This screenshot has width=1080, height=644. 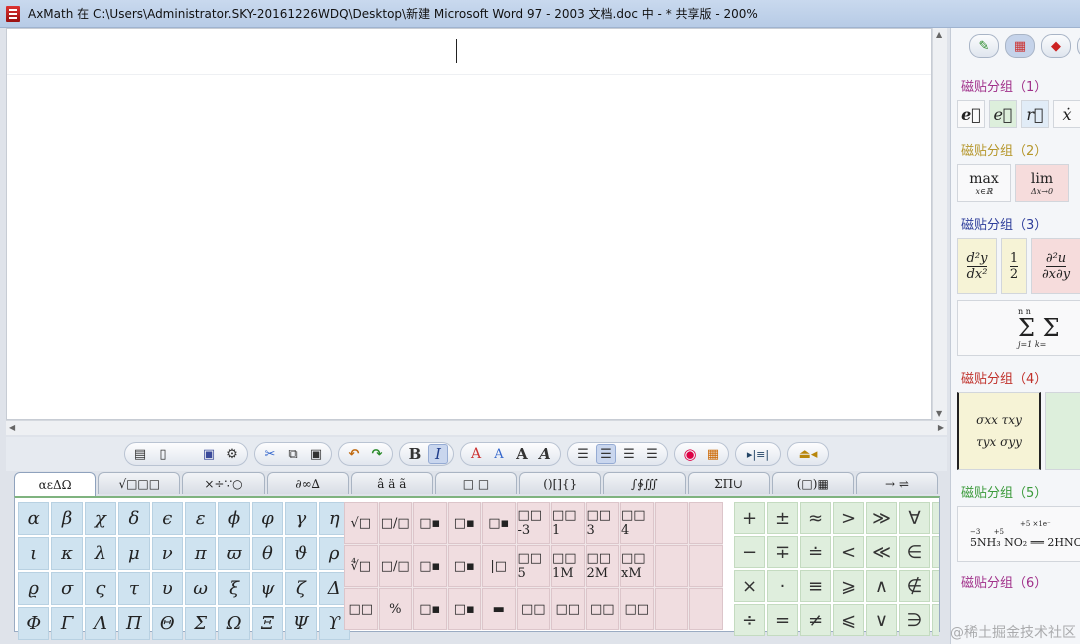 I want to click on greek-symbol-button: ω, so click(x=200, y=588).